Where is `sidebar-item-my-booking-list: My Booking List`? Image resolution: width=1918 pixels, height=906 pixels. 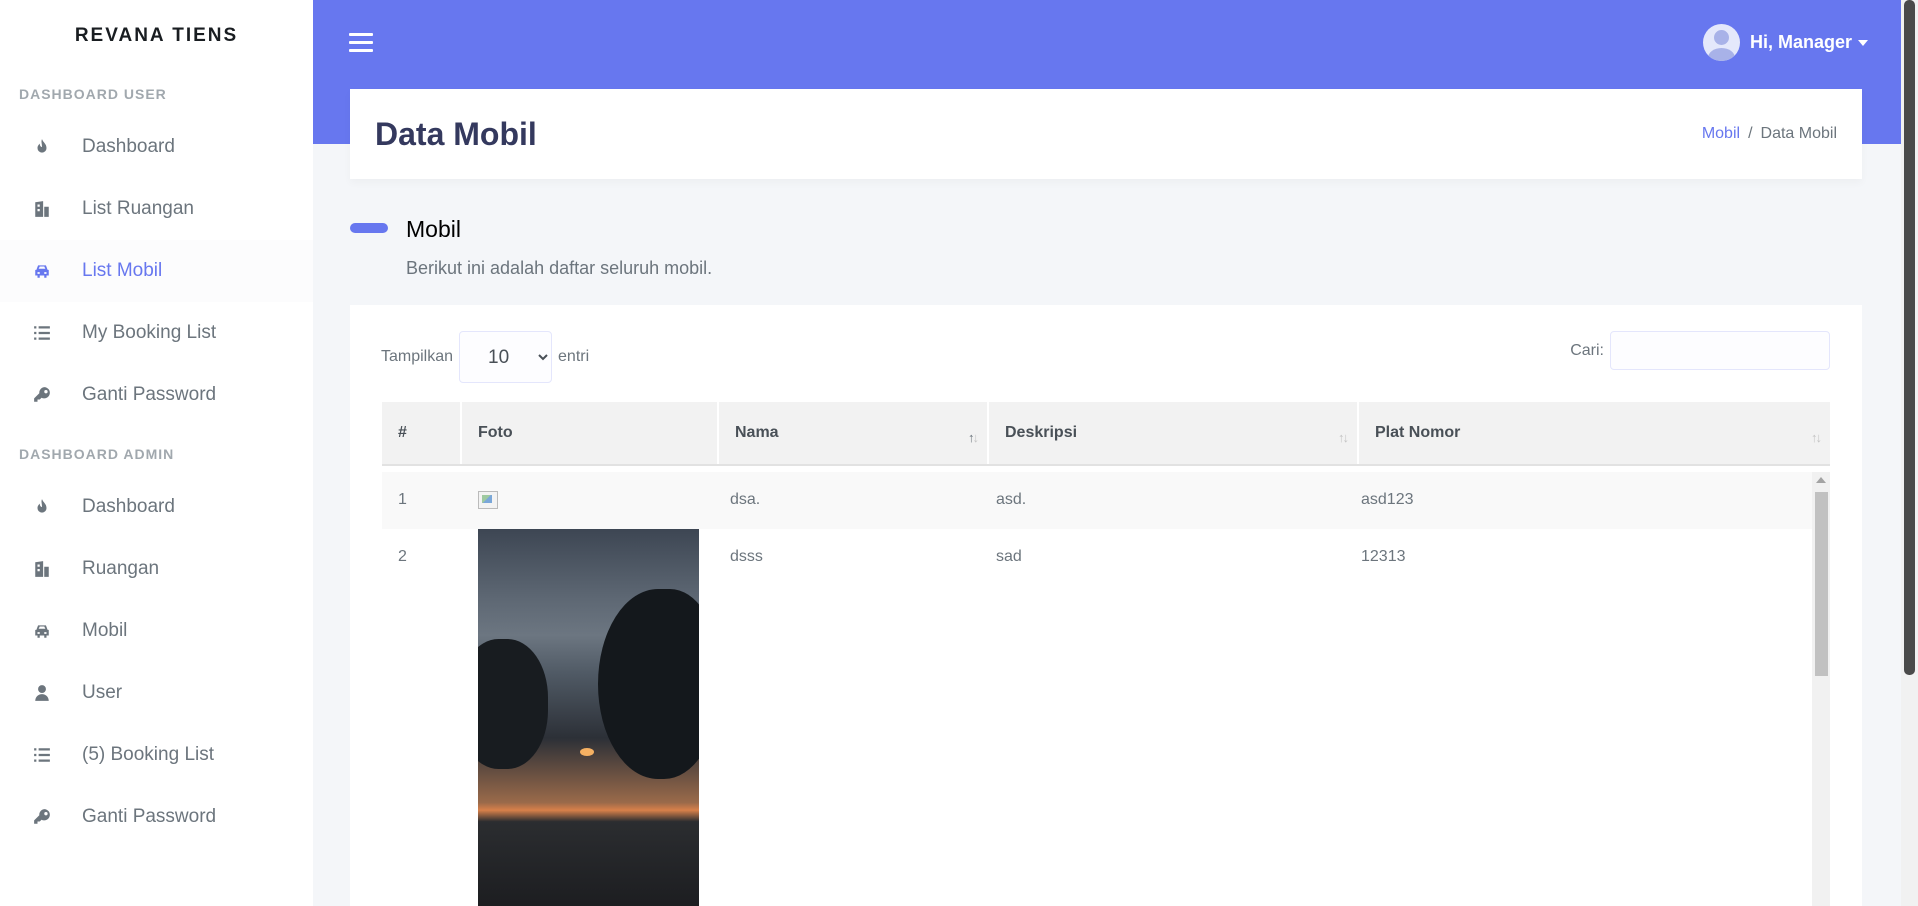 sidebar-item-my-booking-list: My Booking List is located at coordinates (156, 333).